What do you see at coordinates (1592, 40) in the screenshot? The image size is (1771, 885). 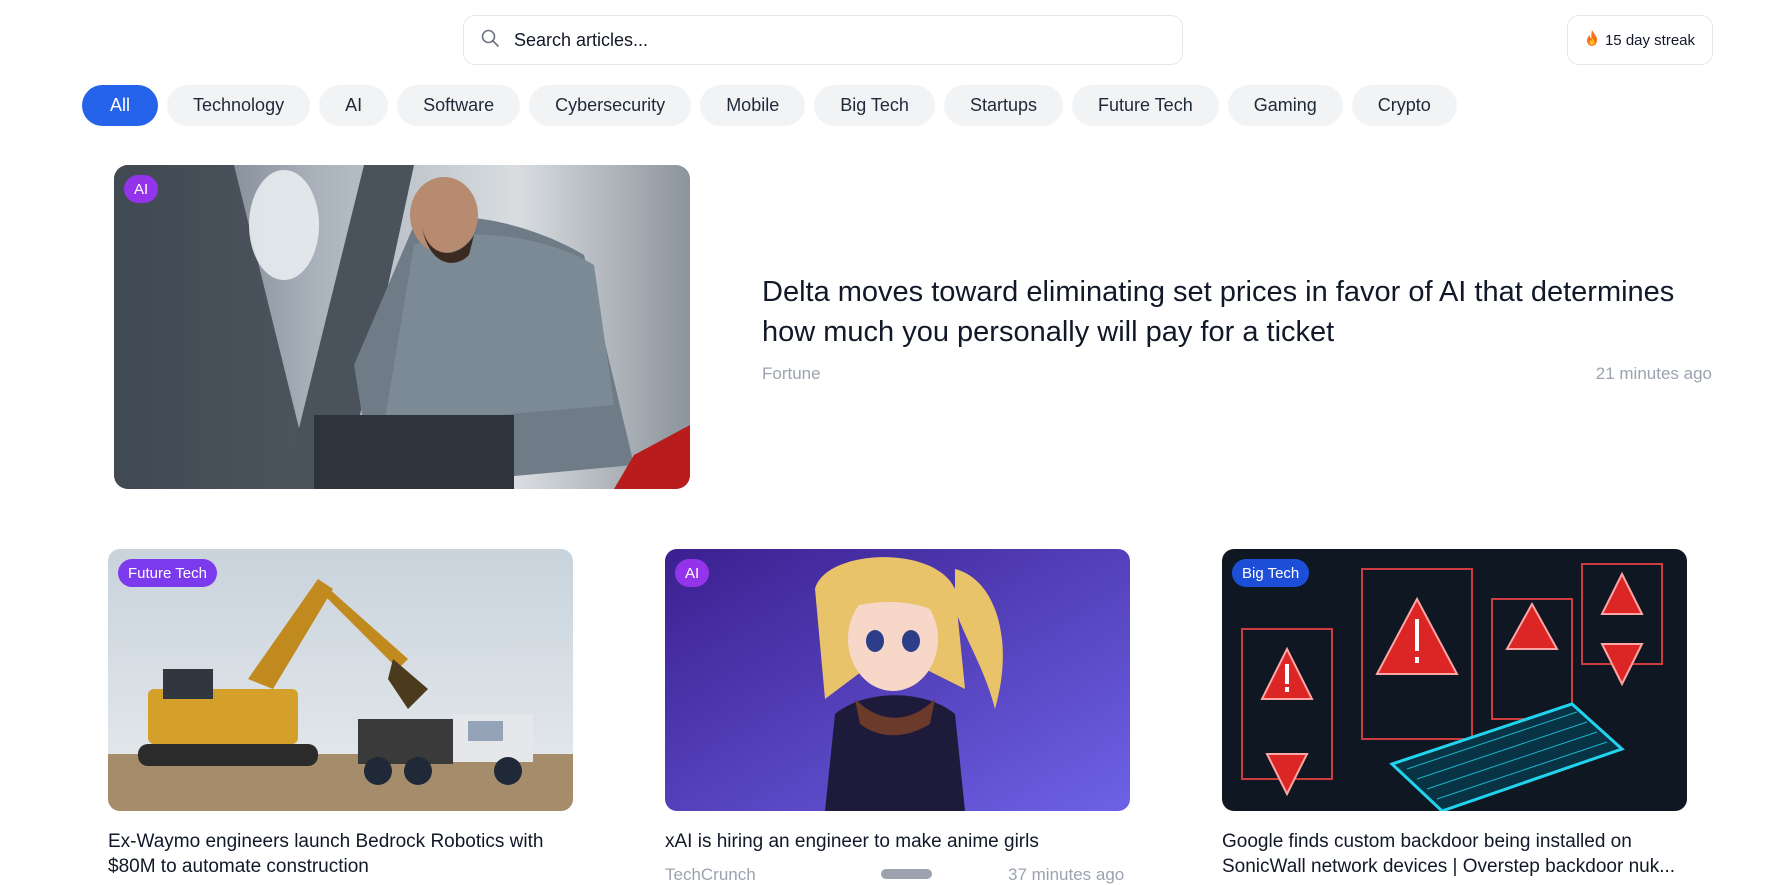 I see `flame-icon` at bounding box center [1592, 40].